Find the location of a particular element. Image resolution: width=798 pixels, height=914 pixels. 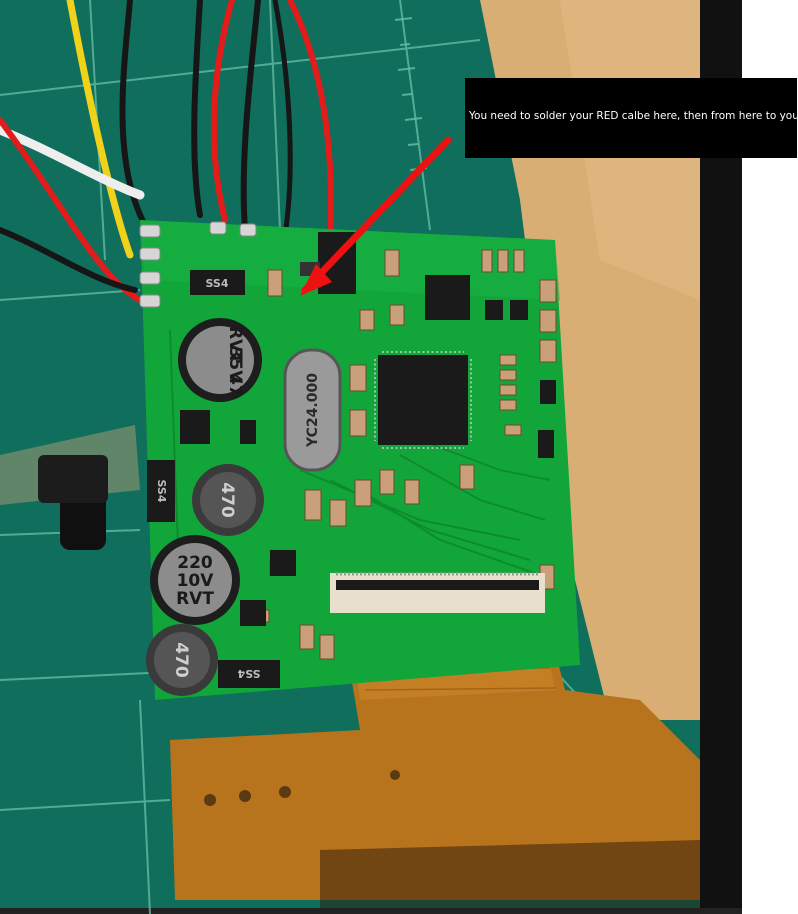

diode-bottom: SS4 is located at coordinates (249, 674).